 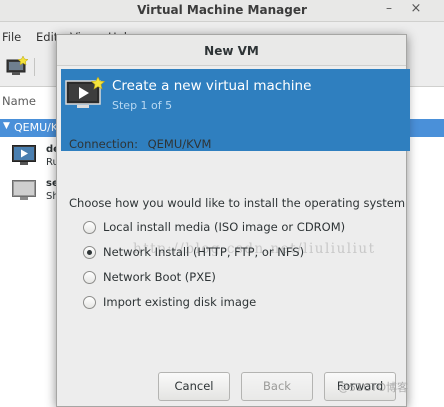 I want to click on column-header-name: Name, so click(x=19, y=101).